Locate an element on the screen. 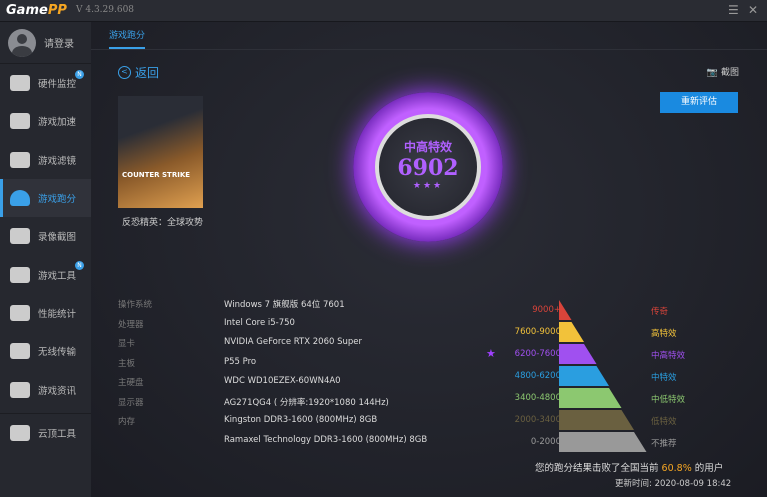 The height and width of the screenshot is (497, 767). spec-key is located at coordinates (171, 445).